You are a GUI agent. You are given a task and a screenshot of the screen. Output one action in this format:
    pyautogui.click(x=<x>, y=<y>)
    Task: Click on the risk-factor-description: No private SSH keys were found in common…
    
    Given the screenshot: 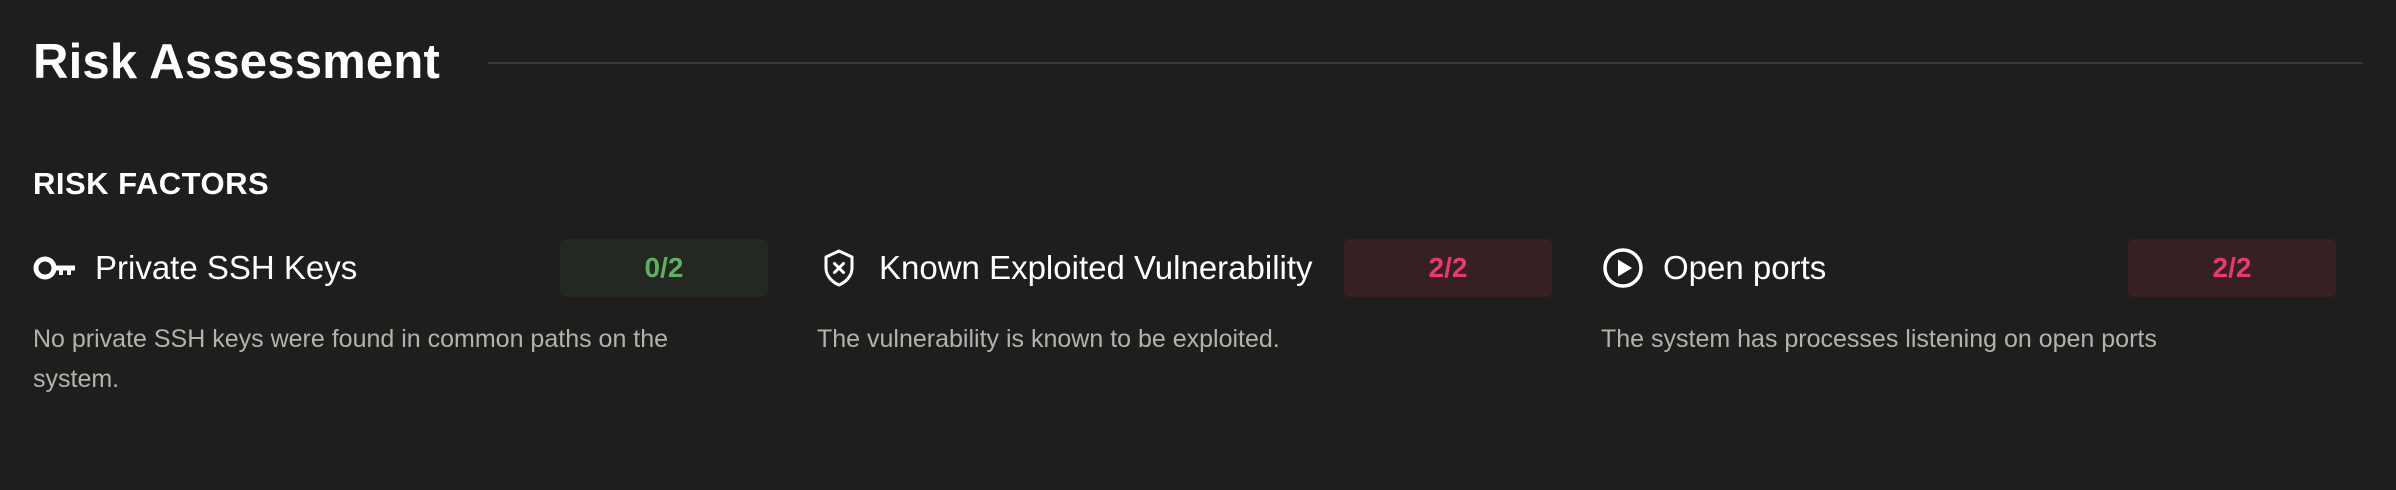 What is the action you would take?
    pyautogui.click(x=351, y=359)
    